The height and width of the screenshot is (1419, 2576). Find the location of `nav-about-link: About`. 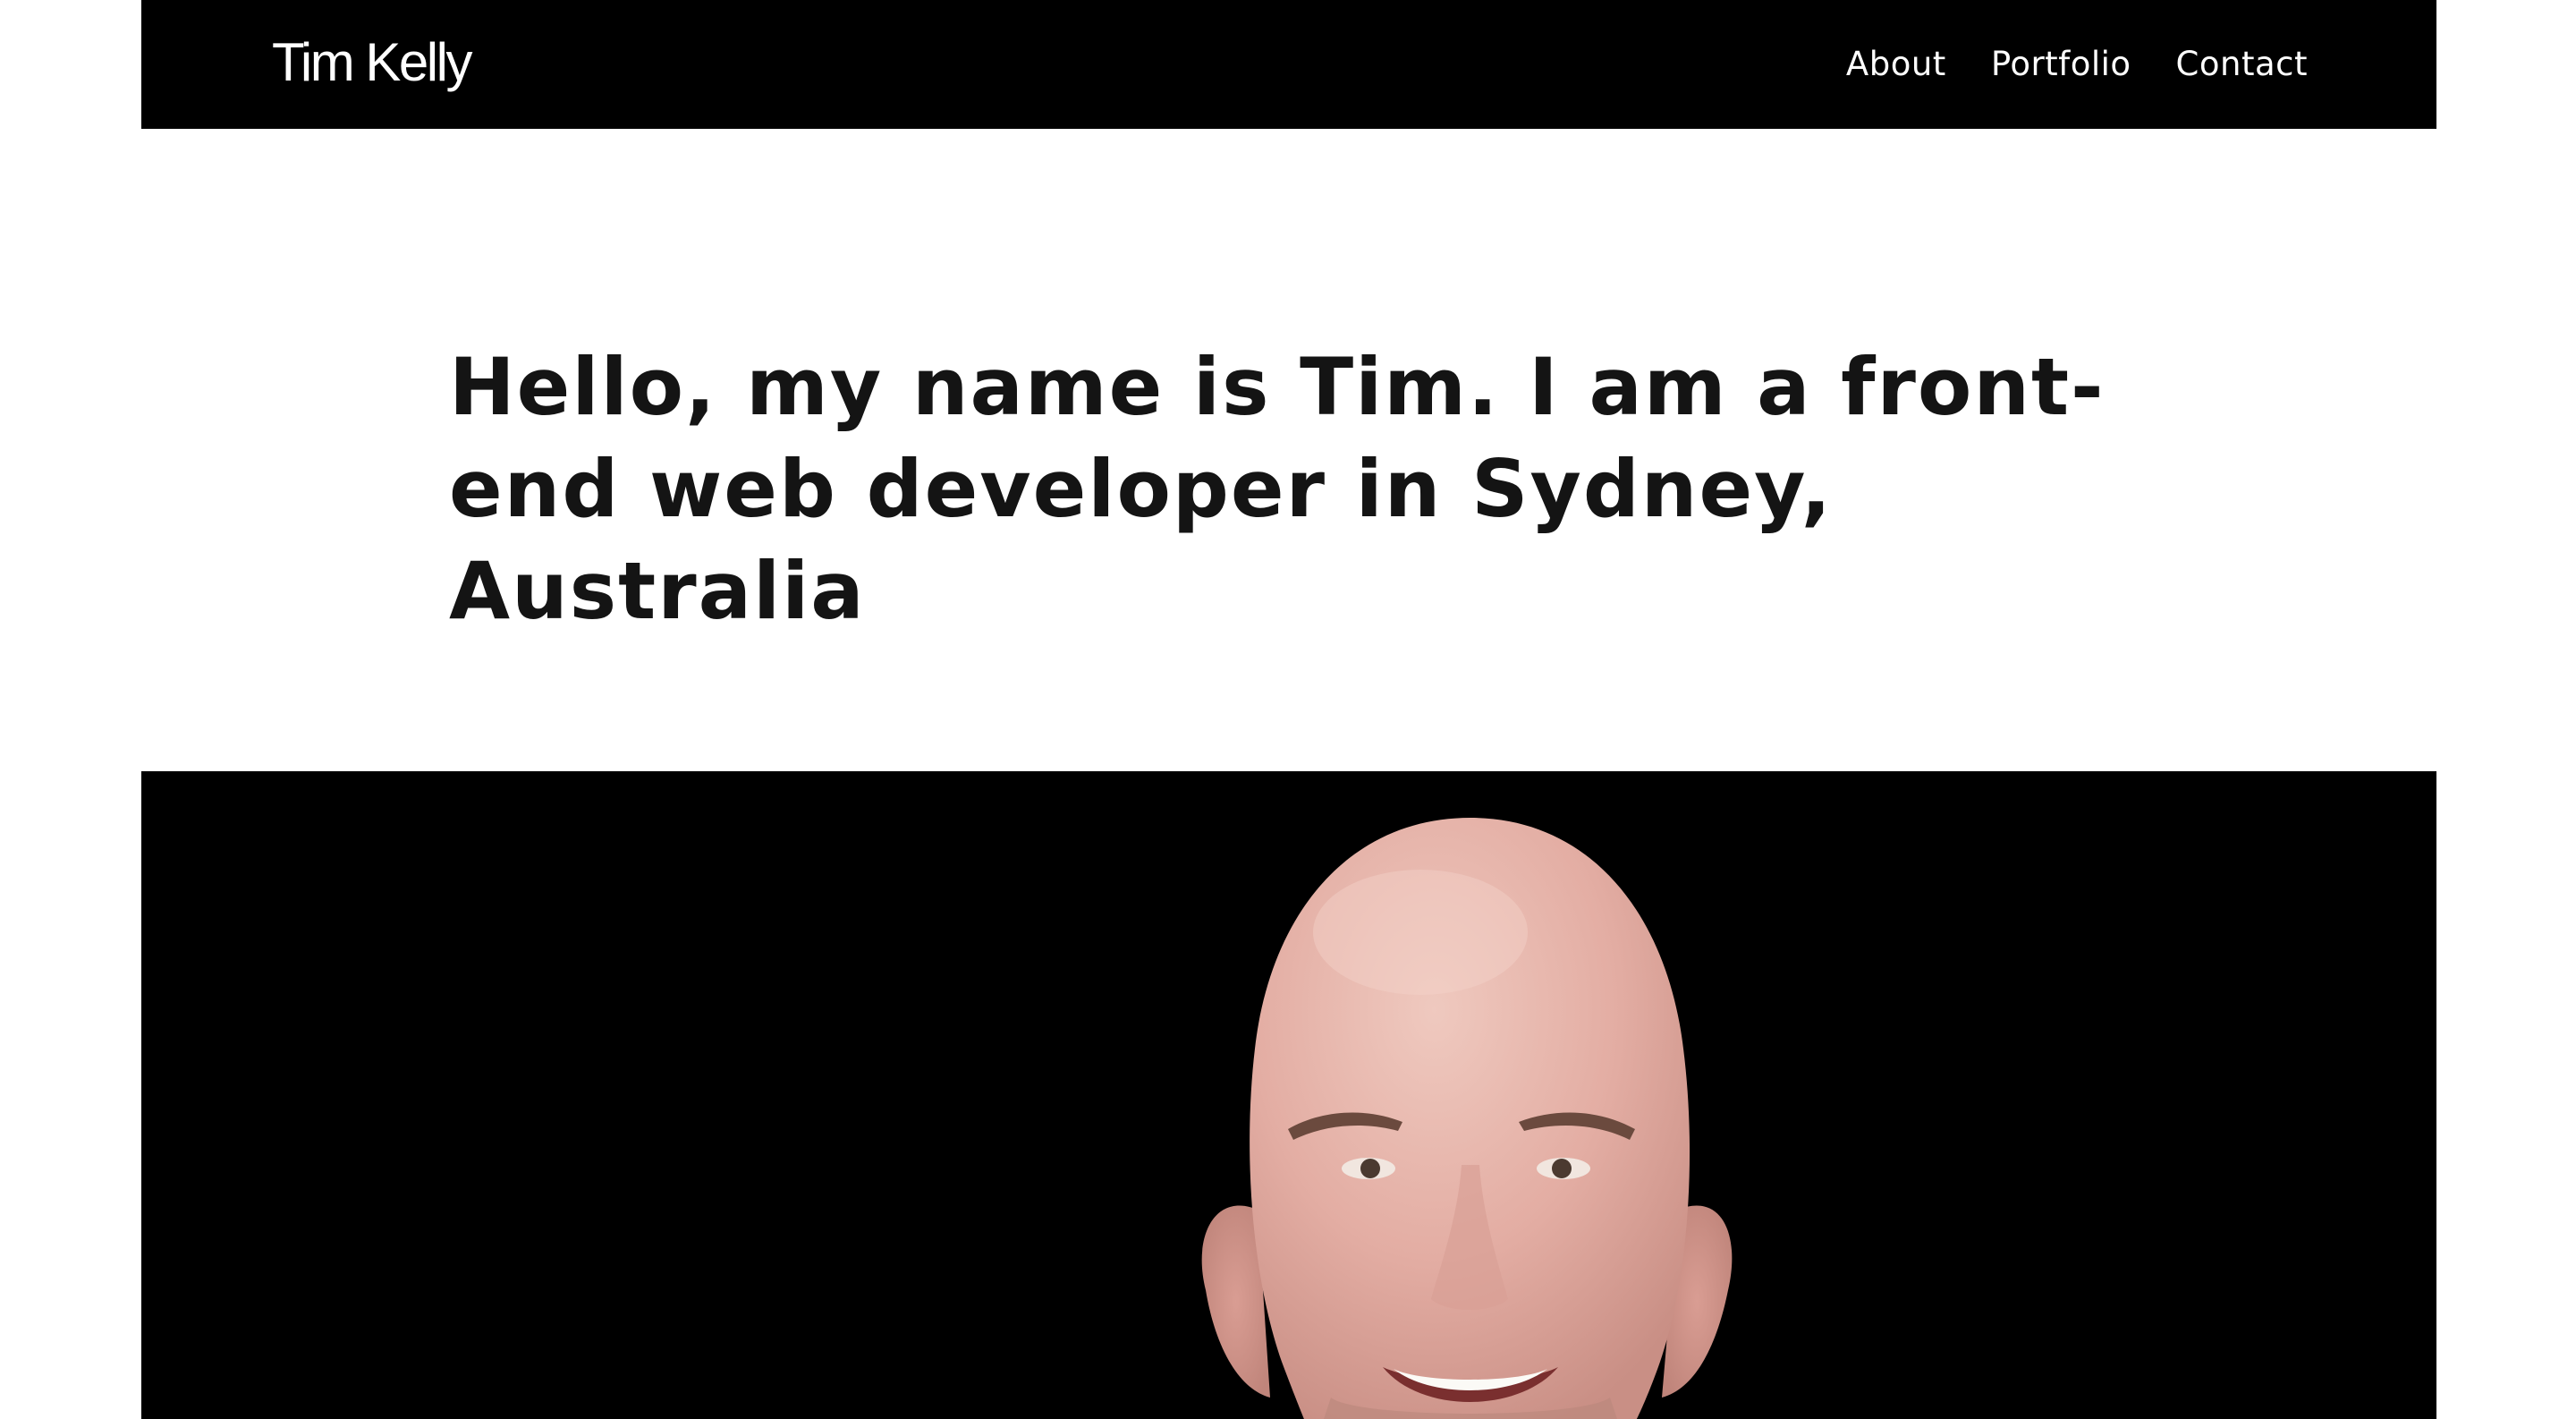

nav-about-link: About is located at coordinates (1896, 64).